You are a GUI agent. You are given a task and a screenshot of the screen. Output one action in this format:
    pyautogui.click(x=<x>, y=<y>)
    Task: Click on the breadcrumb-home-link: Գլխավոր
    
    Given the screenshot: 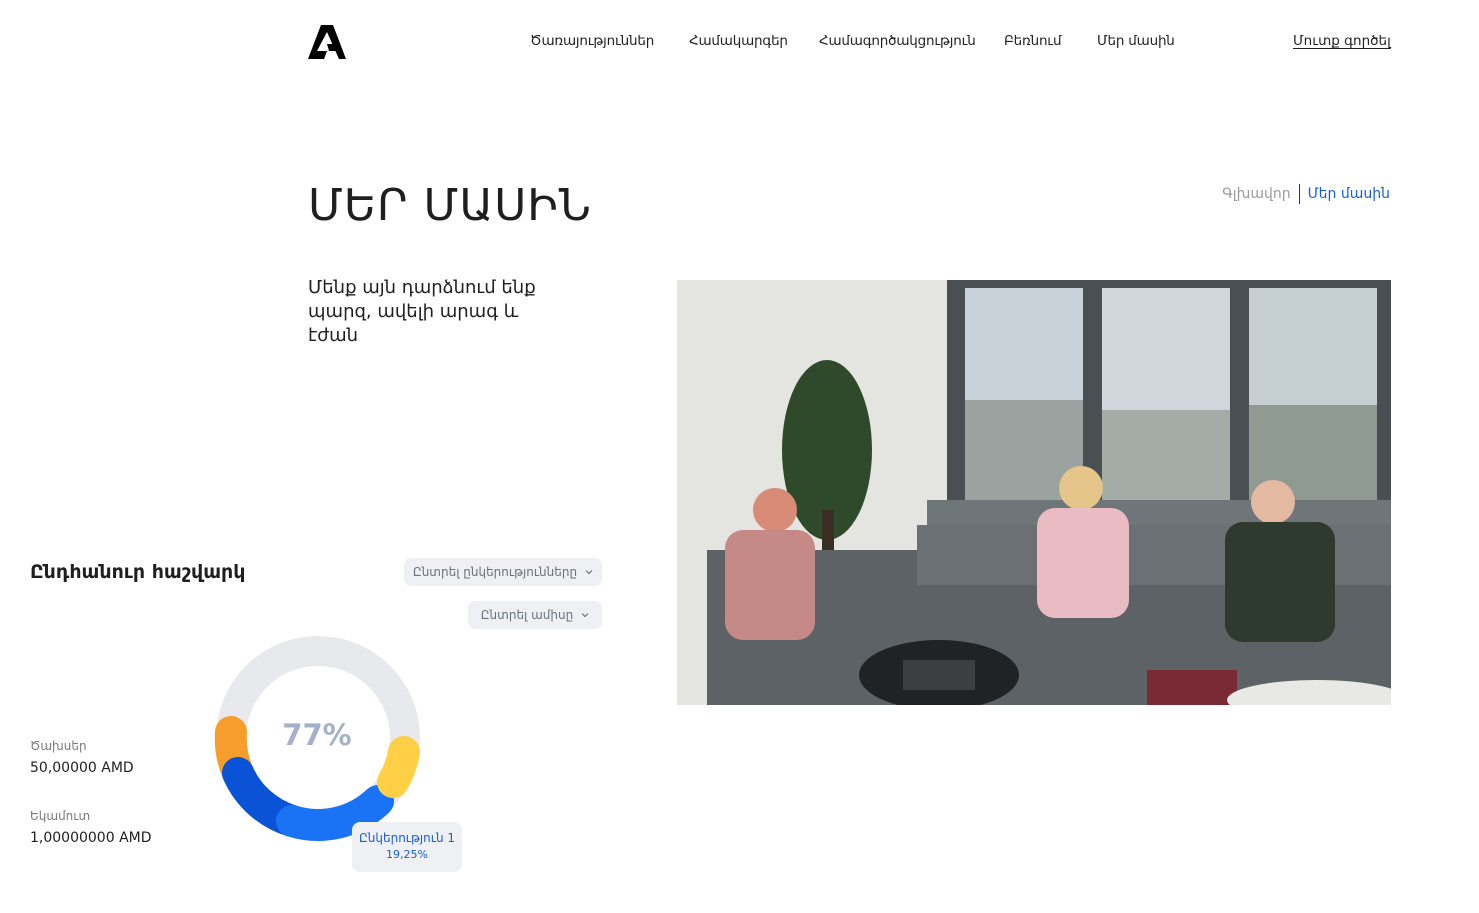 What is the action you would take?
    pyautogui.click(x=1256, y=194)
    